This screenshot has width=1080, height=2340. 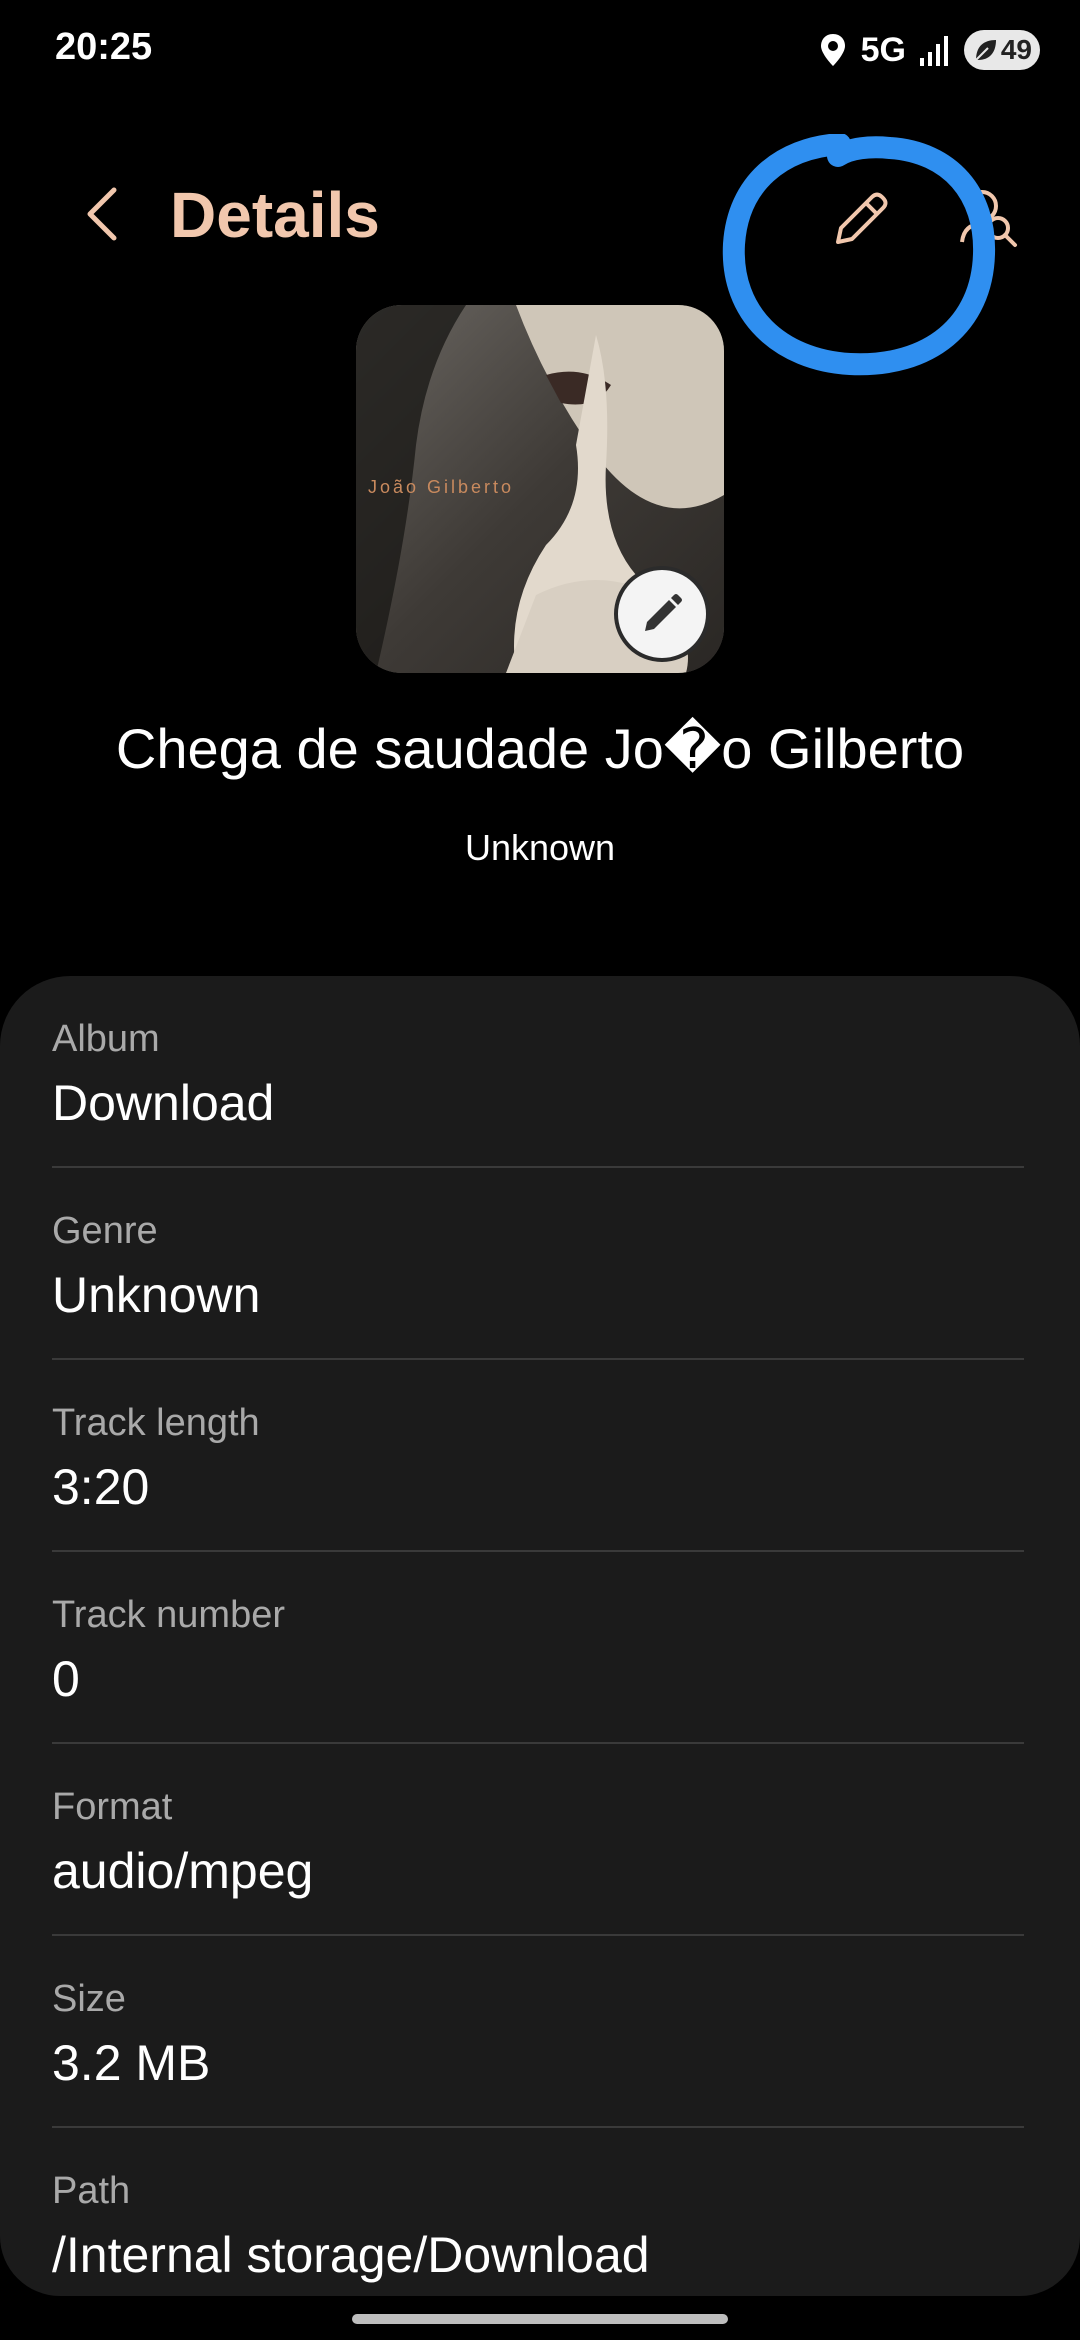 What do you see at coordinates (441, 487) in the screenshot?
I see `album-art-caption: João Gilberto` at bounding box center [441, 487].